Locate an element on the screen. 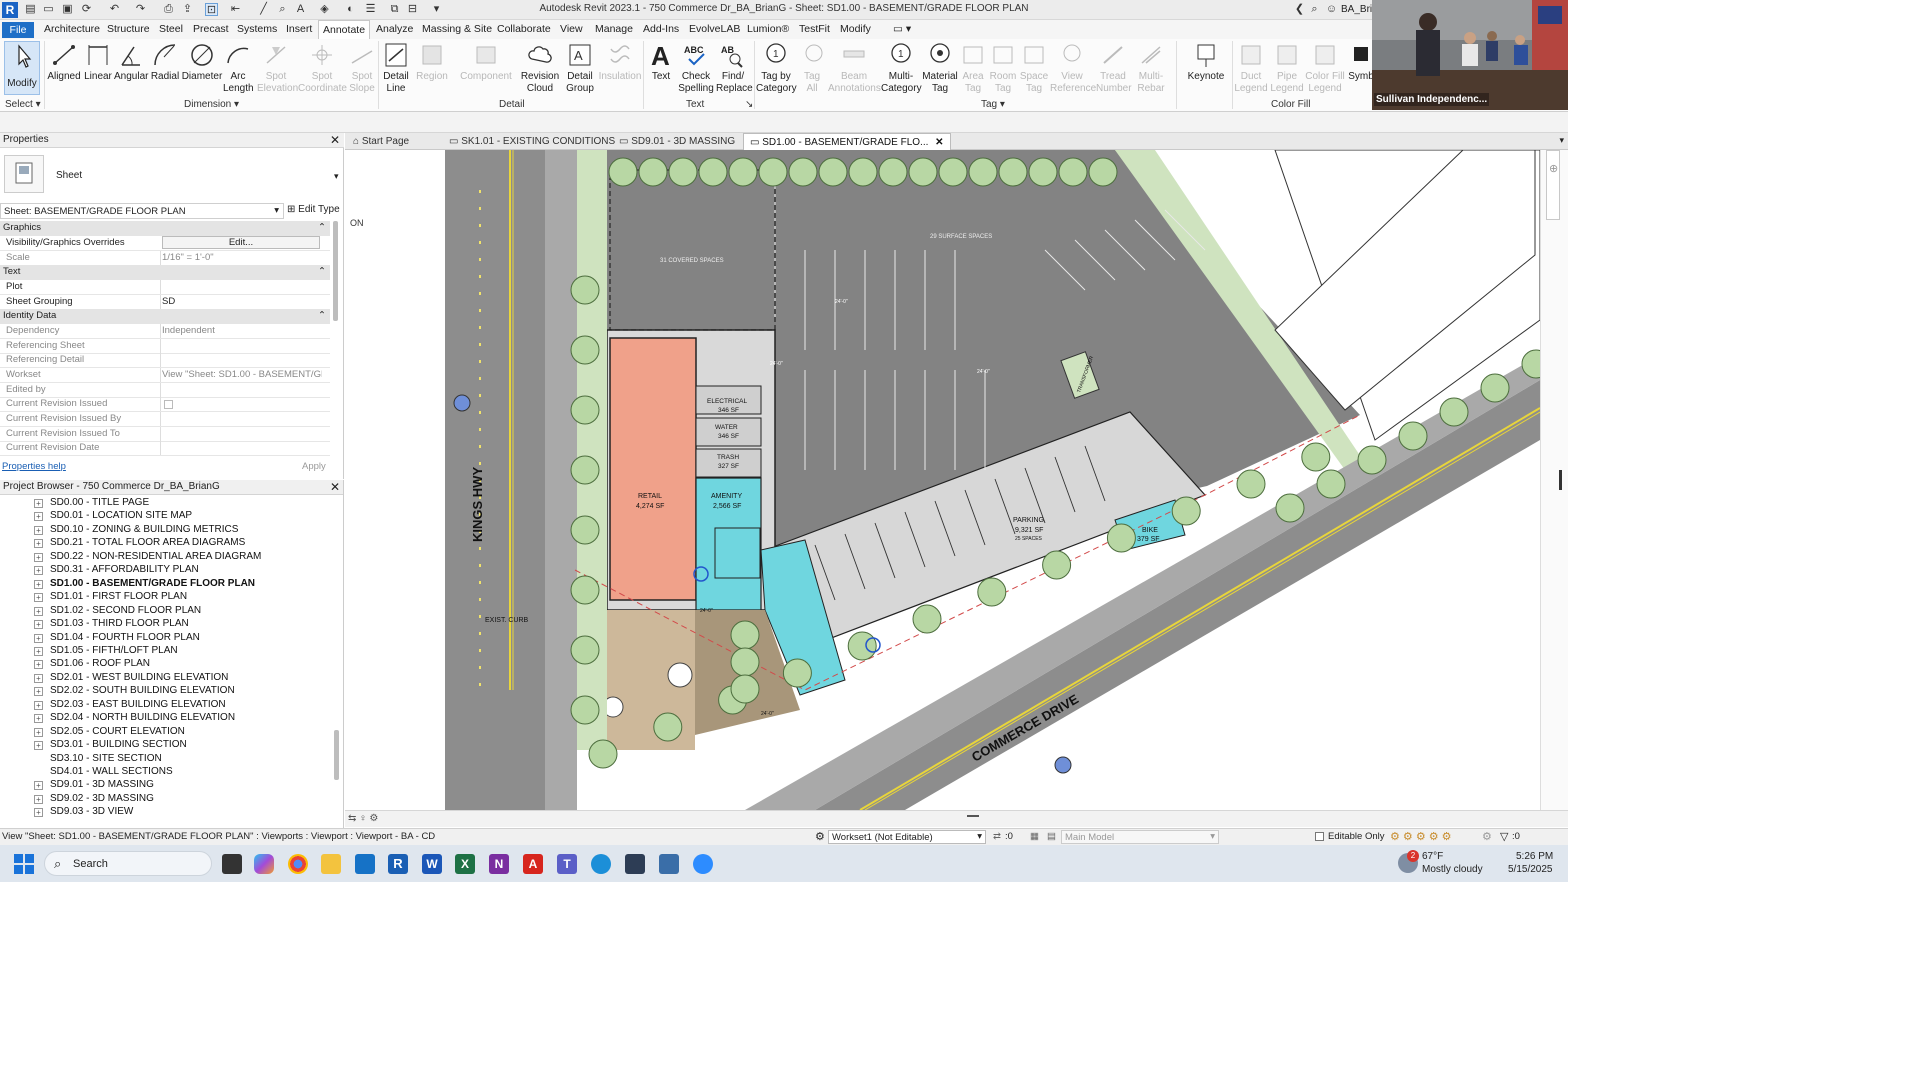  hscroll-thumb is located at coordinates (973, 816).